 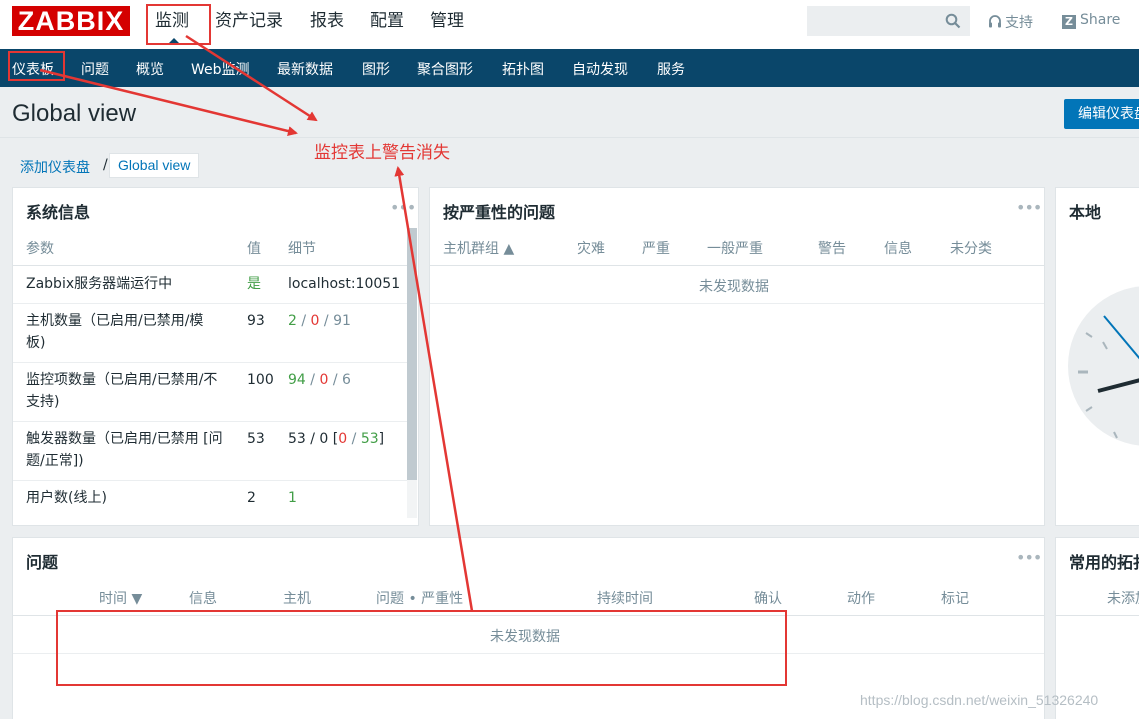 What do you see at coordinates (1104, 562) in the screenshot?
I see `widget-title: 常用的拓扑图` at bounding box center [1104, 562].